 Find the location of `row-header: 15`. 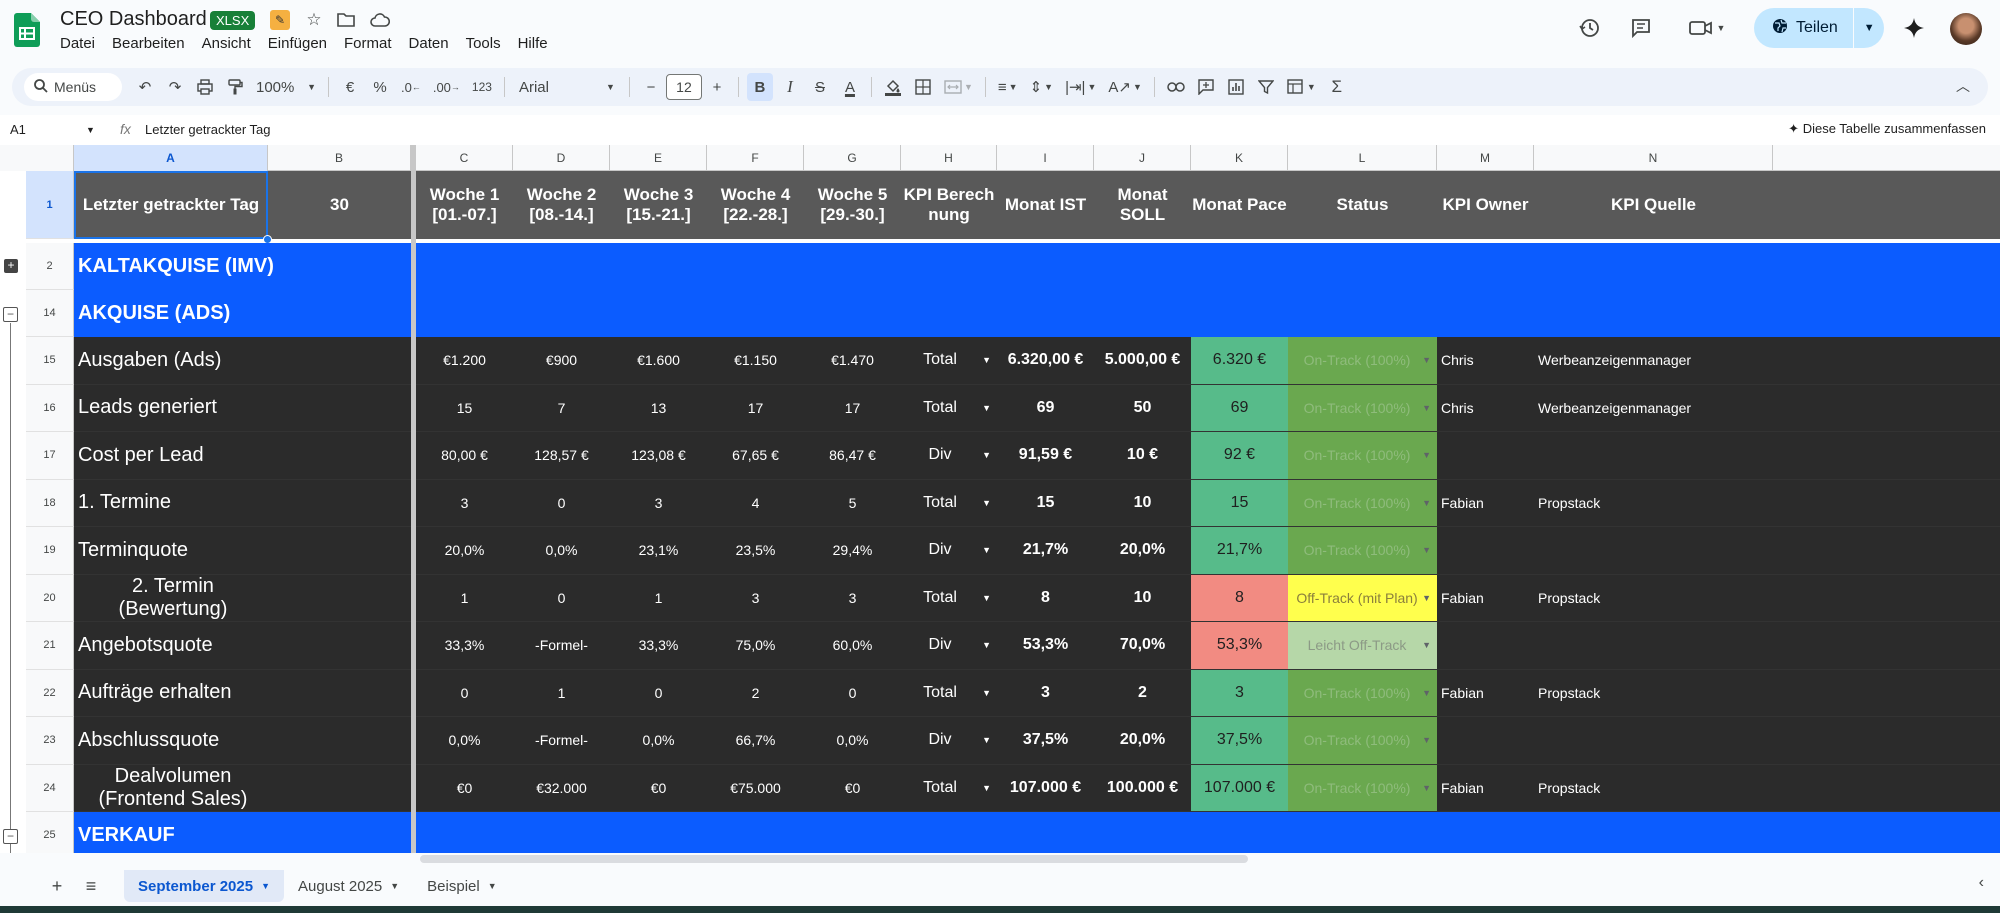

row-header: 15 is located at coordinates (50, 361).